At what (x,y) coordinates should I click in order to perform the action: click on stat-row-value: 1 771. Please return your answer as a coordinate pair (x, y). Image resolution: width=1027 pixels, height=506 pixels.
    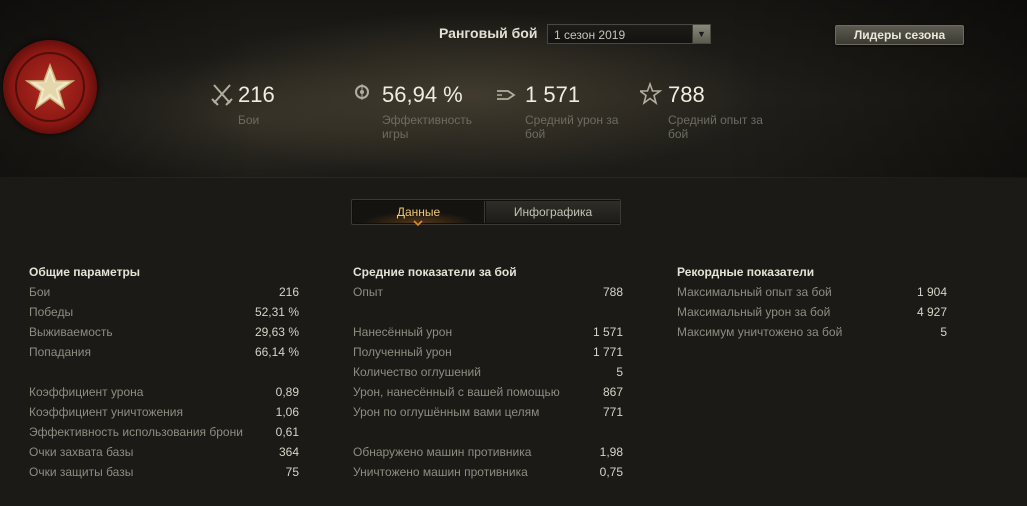
    Looking at the image, I should click on (607, 352).